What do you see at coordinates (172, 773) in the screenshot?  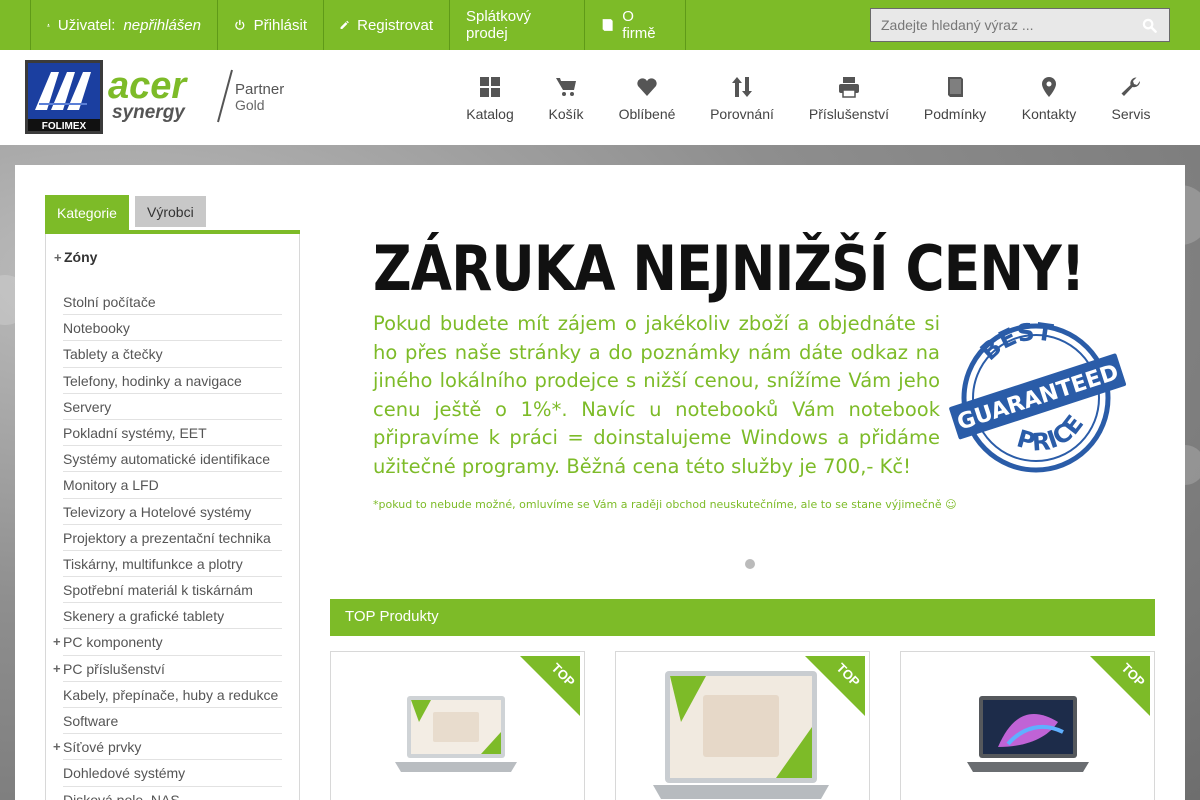 I see `category-item: Dohledové systémy` at bounding box center [172, 773].